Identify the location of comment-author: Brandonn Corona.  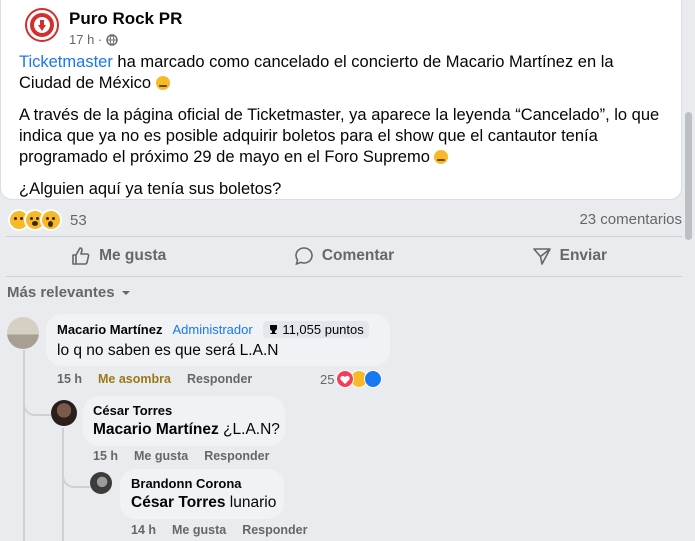
(186, 483).